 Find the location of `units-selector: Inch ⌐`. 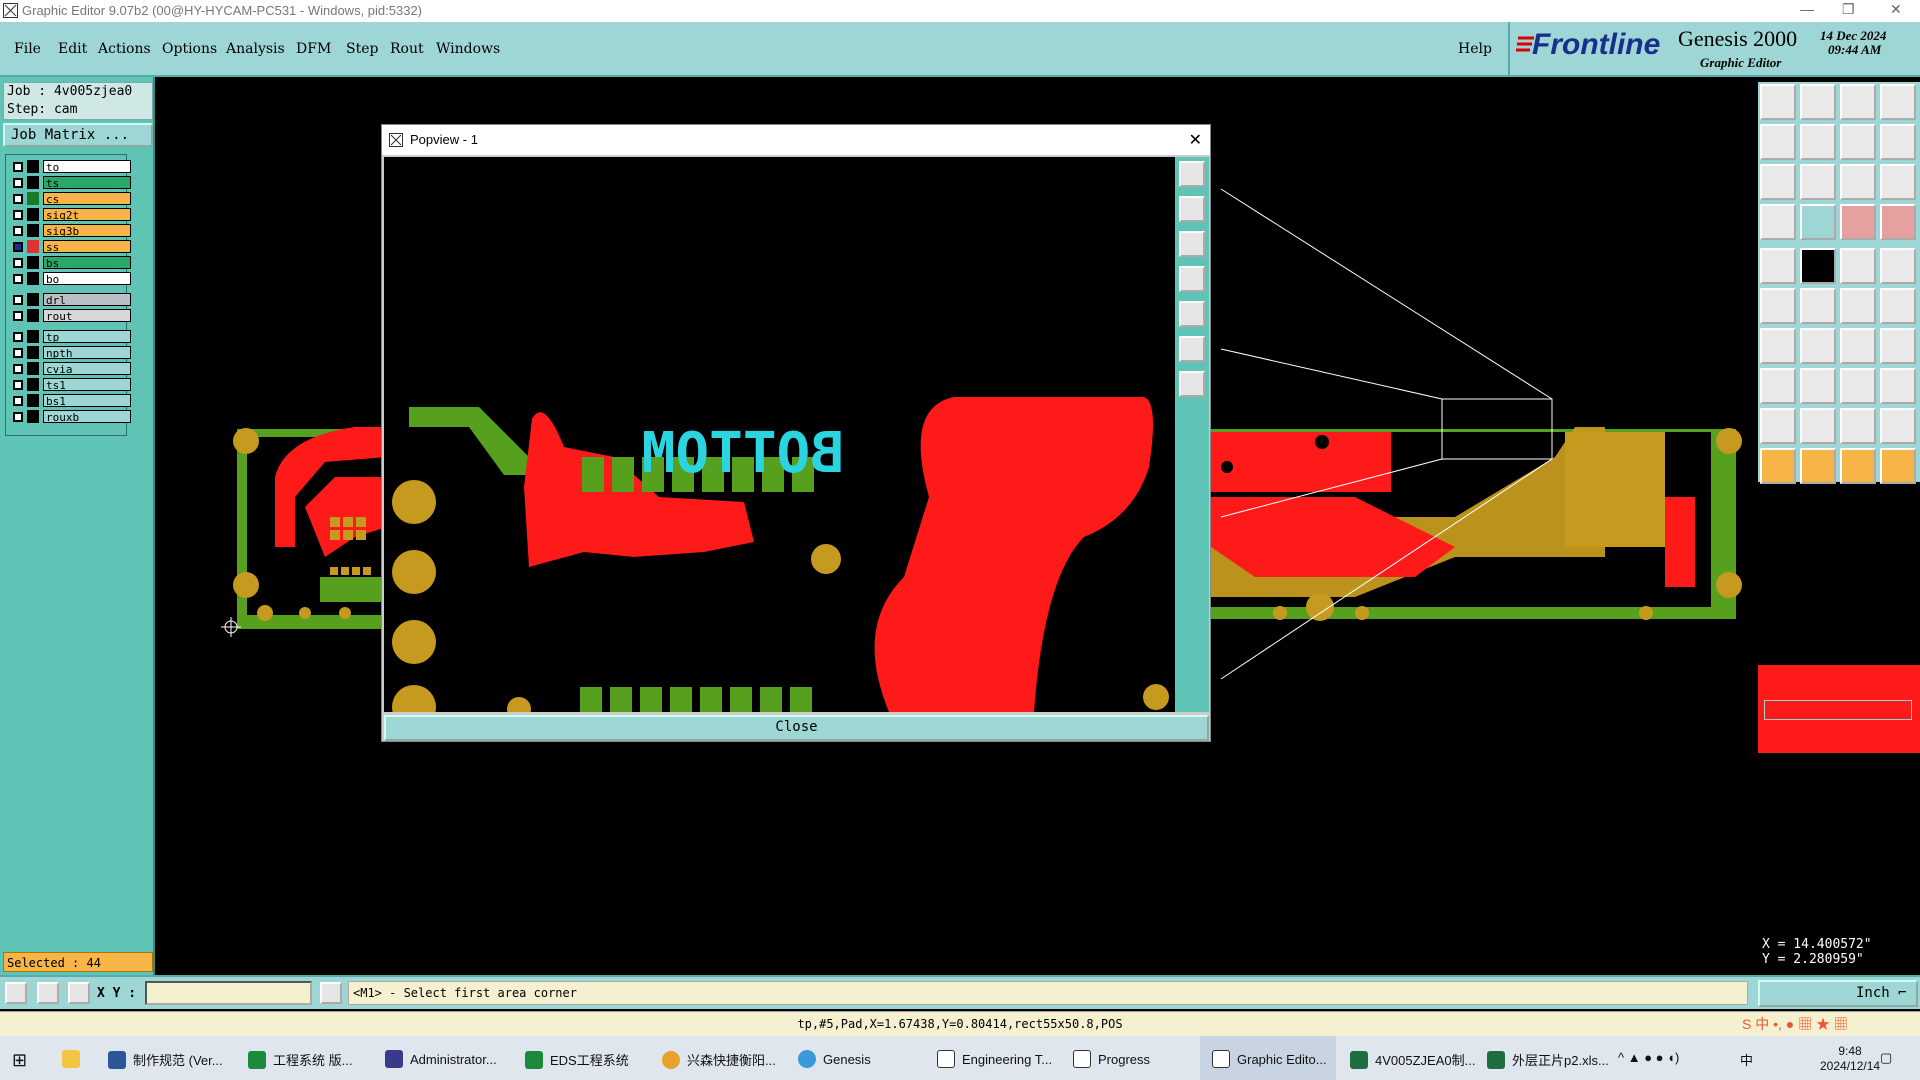

units-selector: Inch ⌐ is located at coordinates (1838, 993).